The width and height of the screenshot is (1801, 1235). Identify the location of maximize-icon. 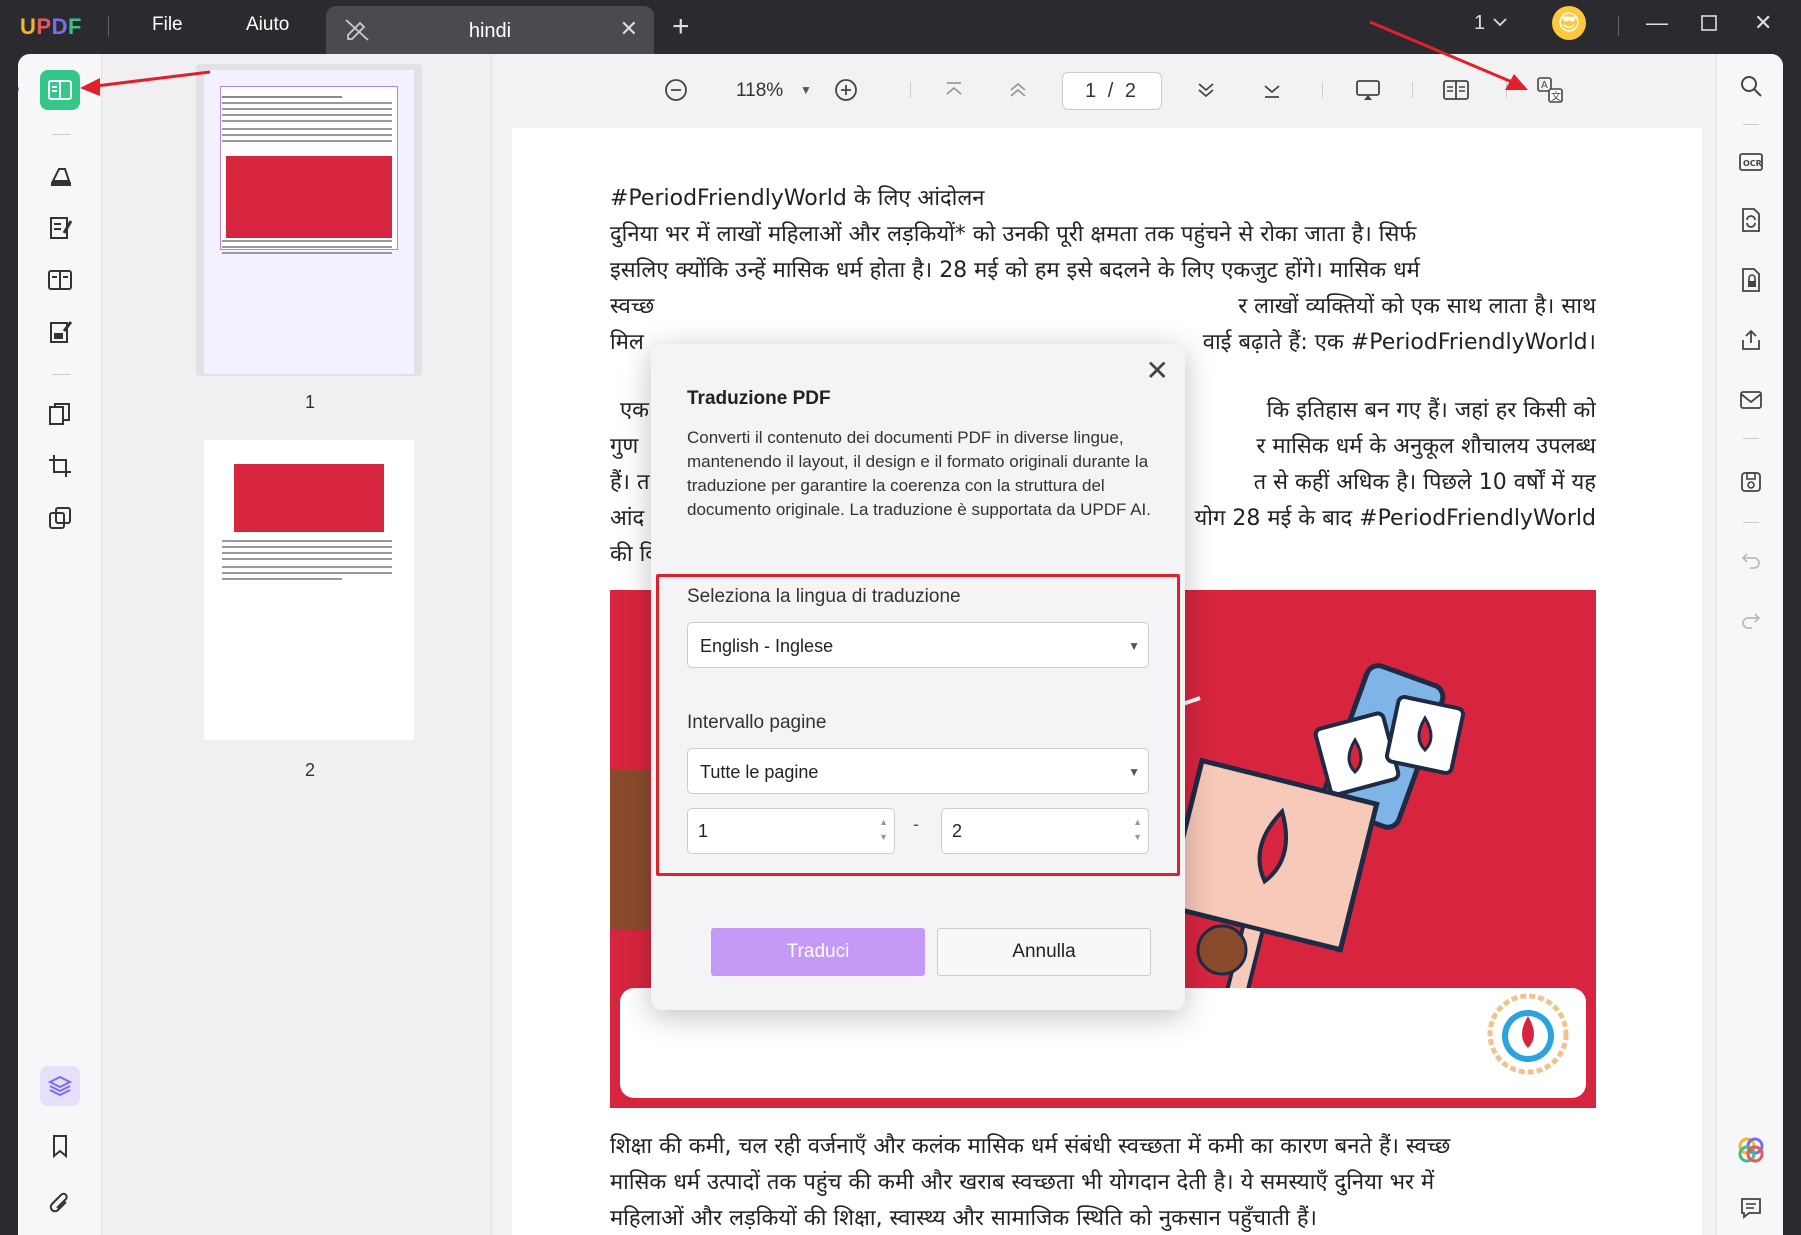
(1709, 25).